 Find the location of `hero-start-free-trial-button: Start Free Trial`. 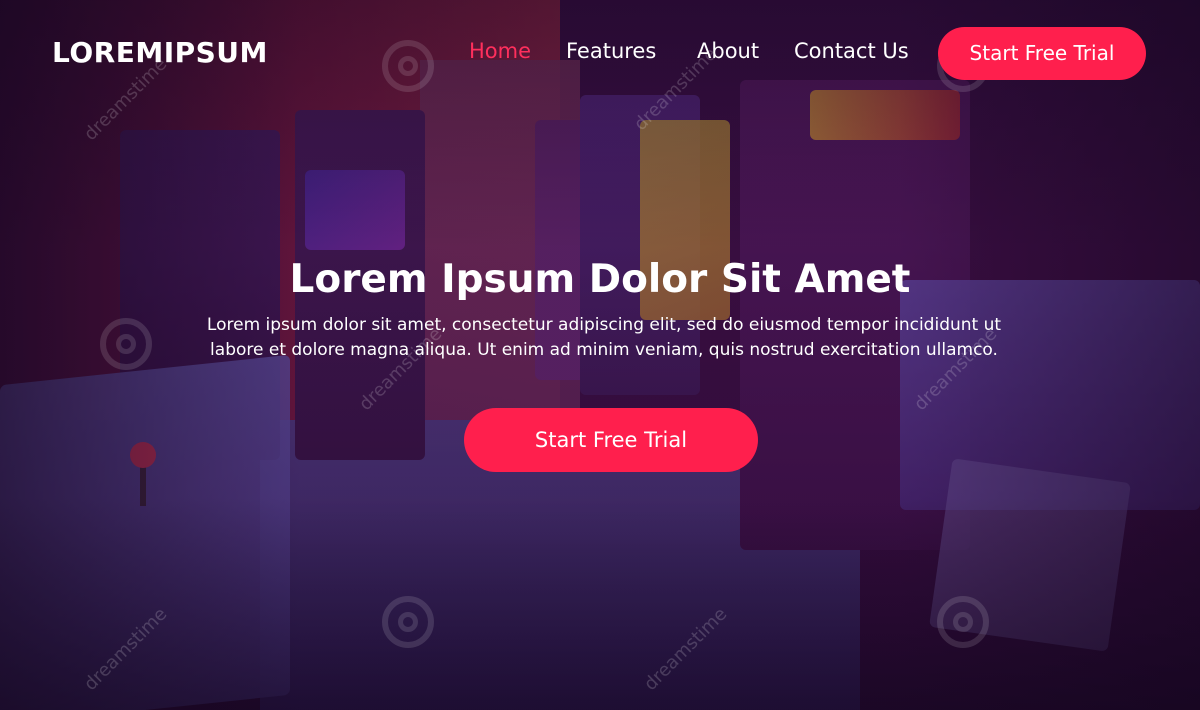

hero-start-free-trial-button: Start Free Trial is located at coordinates (611, 440).